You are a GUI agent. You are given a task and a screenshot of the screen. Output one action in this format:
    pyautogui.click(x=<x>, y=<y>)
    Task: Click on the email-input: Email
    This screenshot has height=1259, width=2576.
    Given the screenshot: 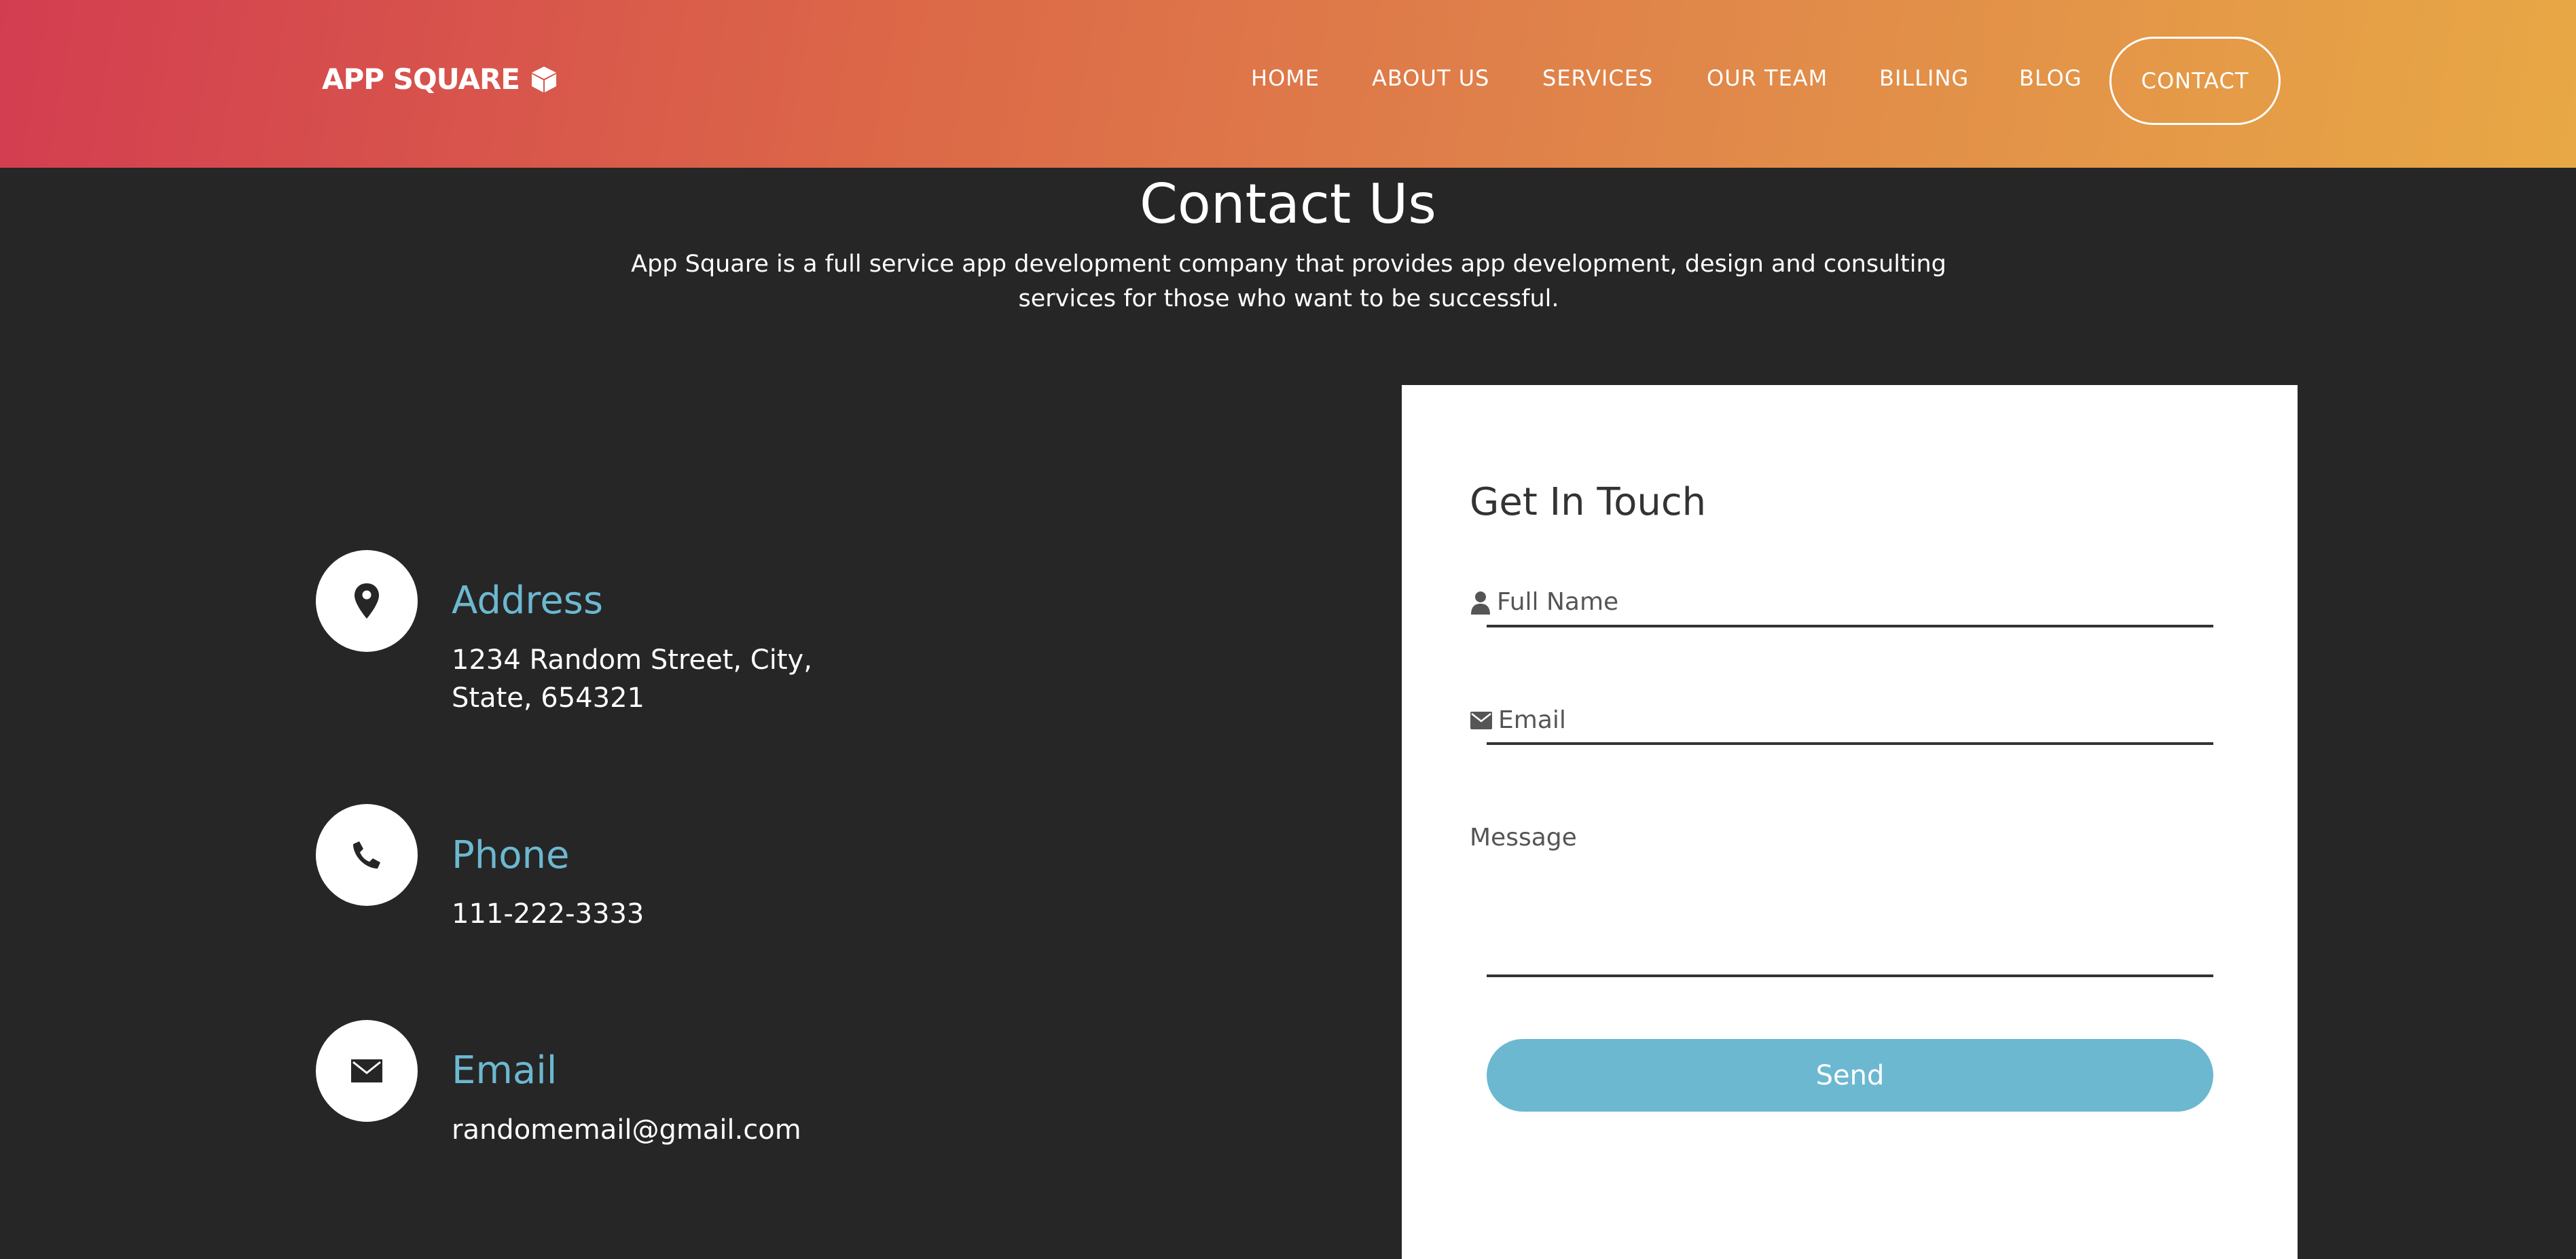 What is the action you would take?
    pyautogui.click(x=1518, y=720)
    